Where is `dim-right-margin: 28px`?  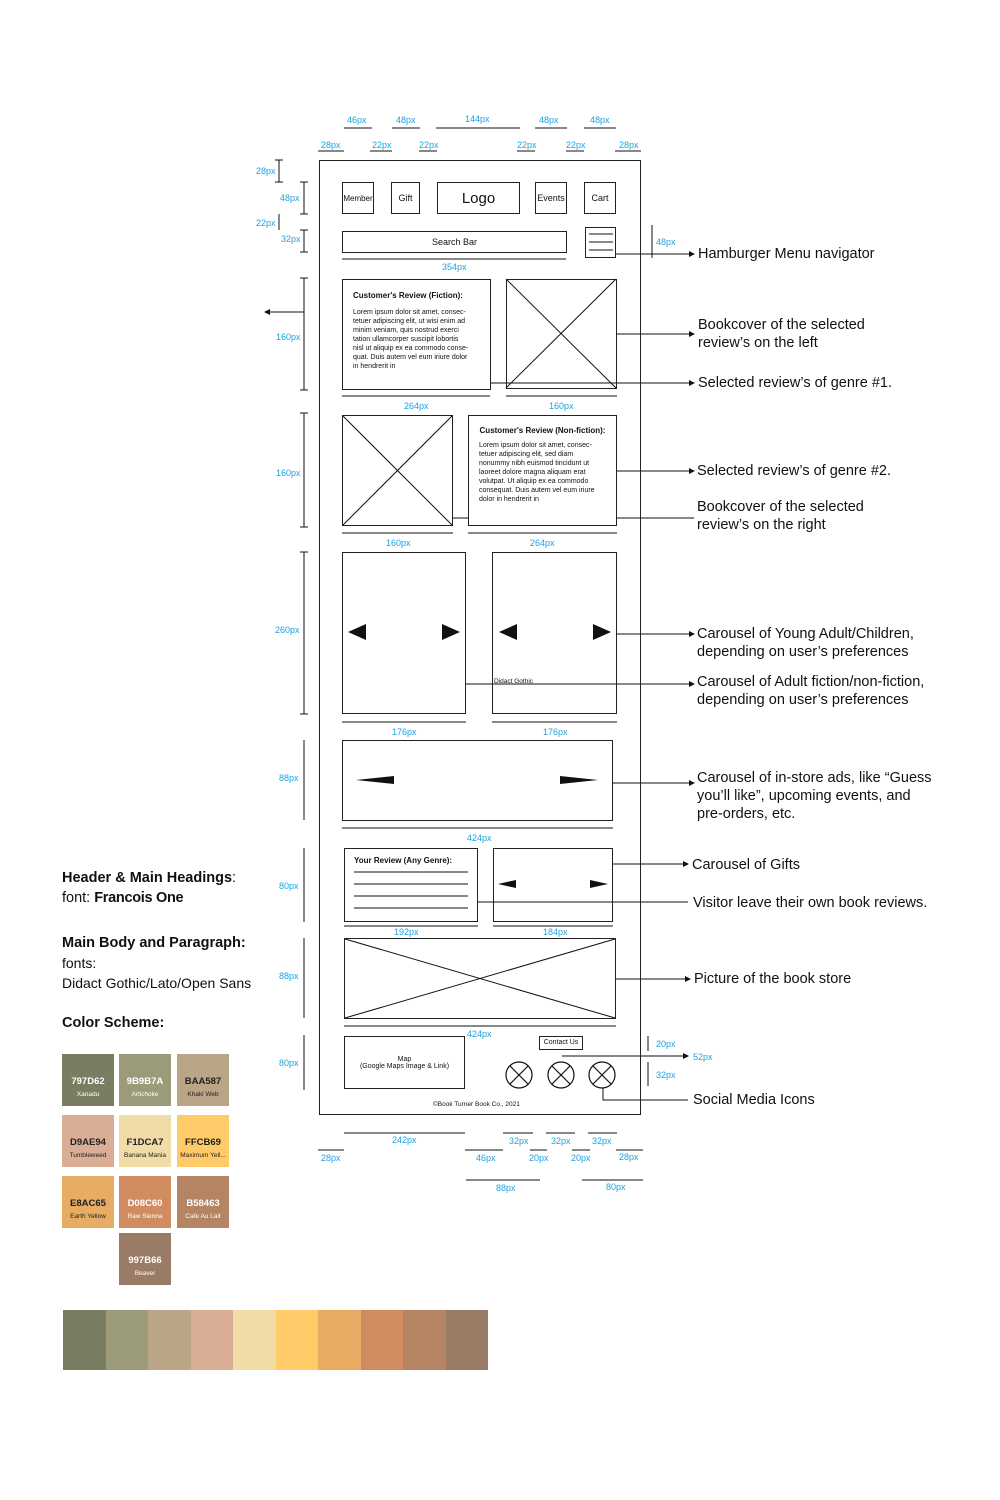
dim-right-margin: 28px is located at coordinates (629, 145).